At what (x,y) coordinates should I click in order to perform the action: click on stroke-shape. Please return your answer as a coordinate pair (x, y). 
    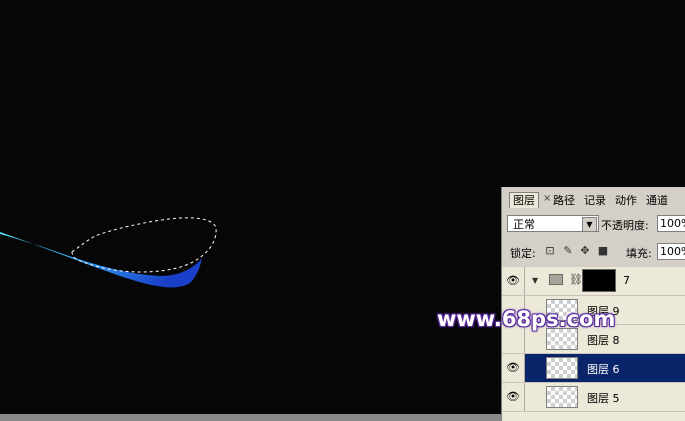
    Looking at the image, I should click on (101, 260).